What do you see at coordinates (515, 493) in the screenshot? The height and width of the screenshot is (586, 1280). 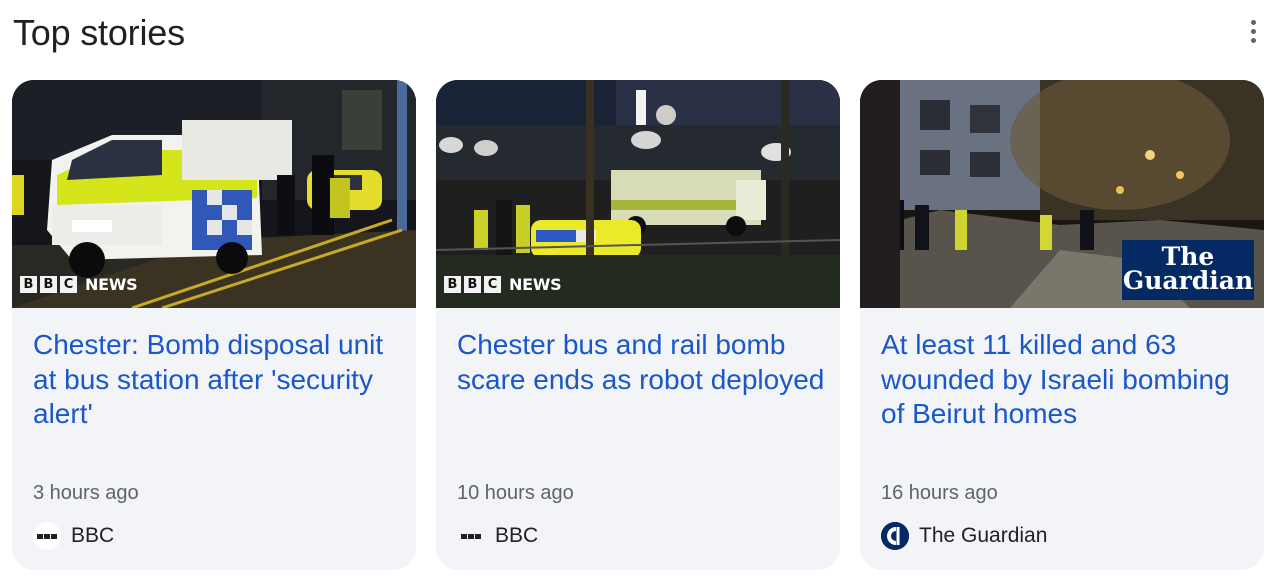 I see `story-time-2: 10 hours ago` at bounding box center [515, 493].